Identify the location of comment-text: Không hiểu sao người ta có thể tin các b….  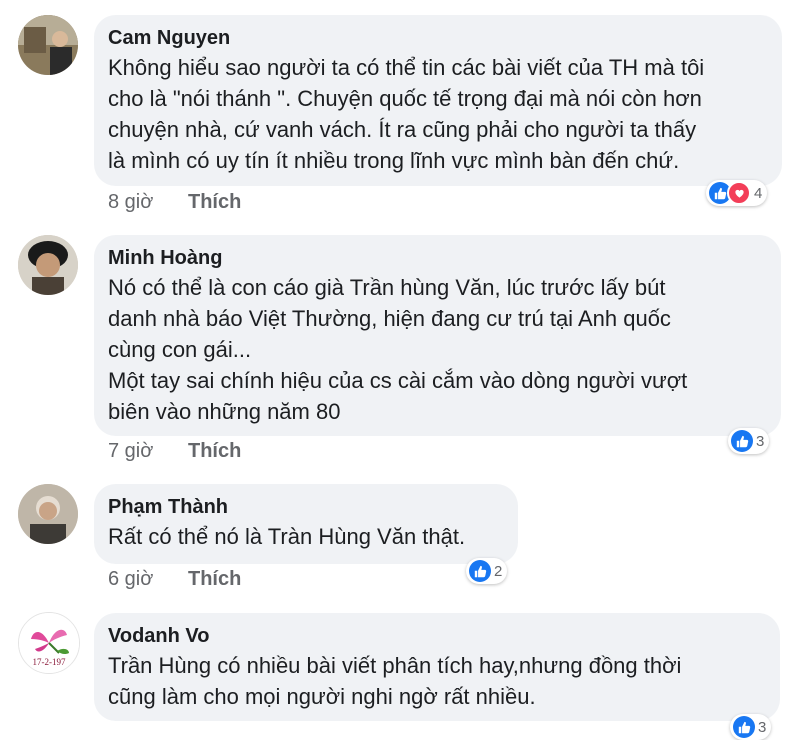
(438, 114).